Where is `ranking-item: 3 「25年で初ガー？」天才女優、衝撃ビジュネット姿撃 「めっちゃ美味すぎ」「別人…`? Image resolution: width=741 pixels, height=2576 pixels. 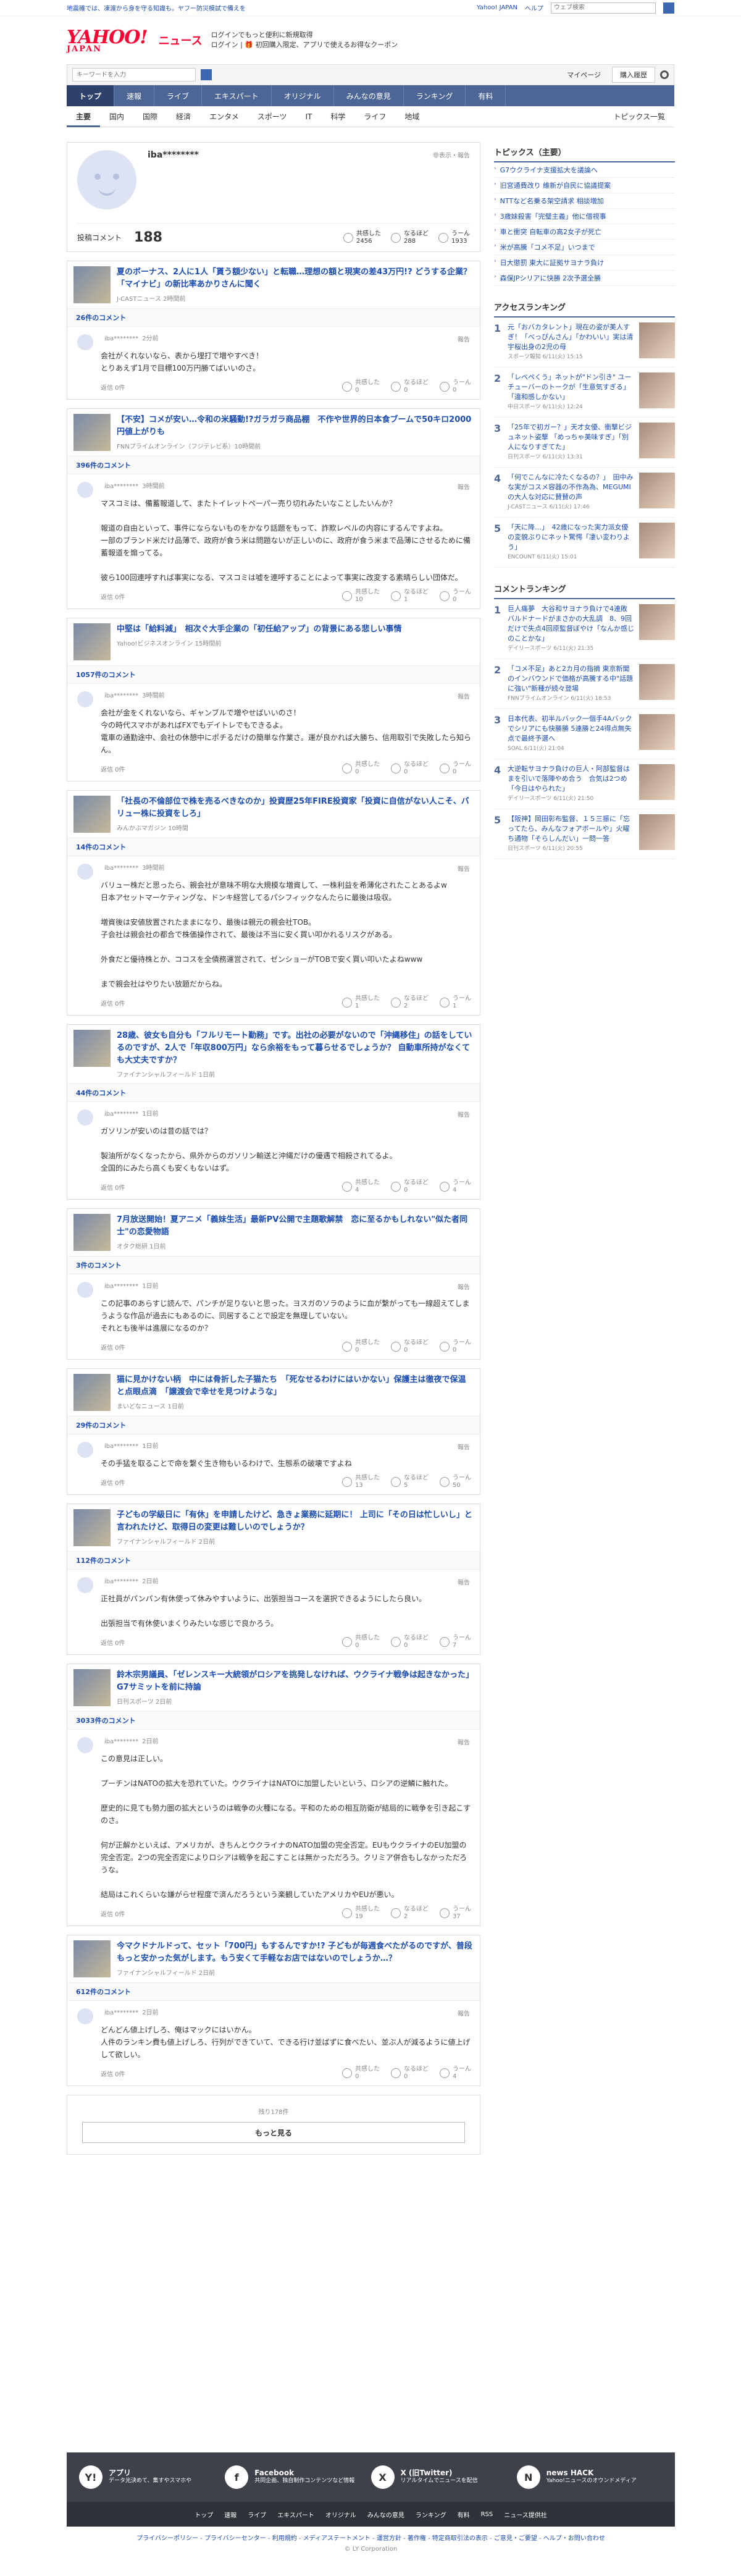
ranking-item: 3 「25年で初ガー？」天才女優、衝撃ビジュネット姿撃 「めっちゃ美味すぎ」「別人… is located at coordinates (584, 443).